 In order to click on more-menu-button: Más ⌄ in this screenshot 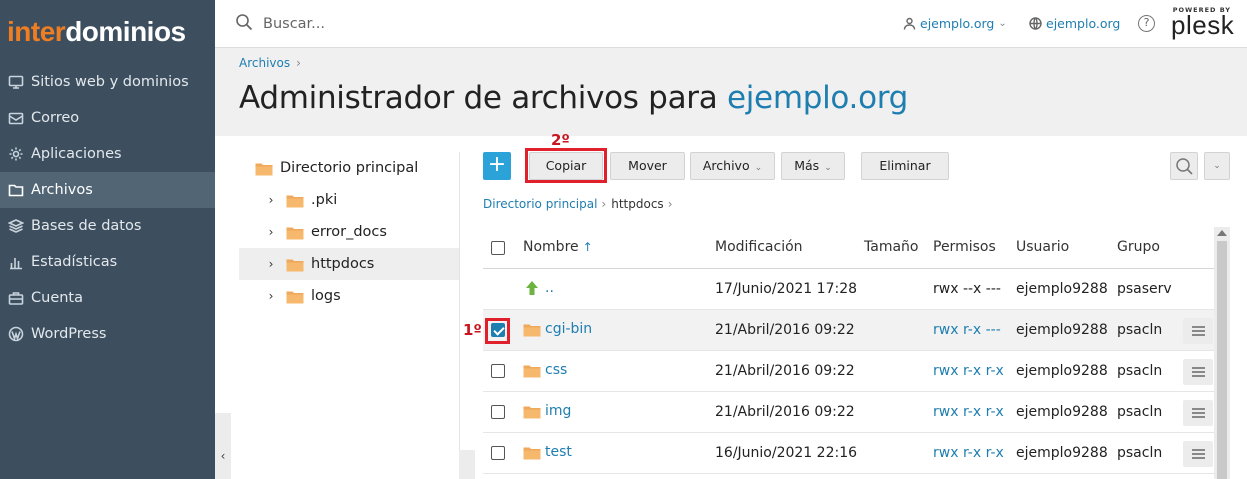, I will do `click(813, 166)`.